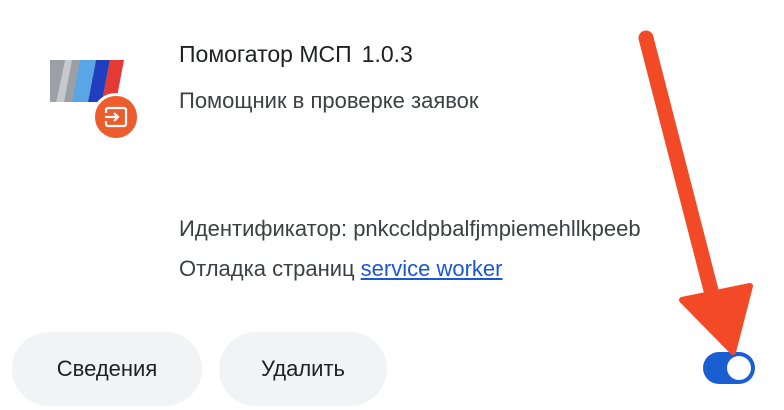  What do you see at coordinates (739, 368) in the screenshot?
I see `toggle-knob` at bounding box center [739, 368].